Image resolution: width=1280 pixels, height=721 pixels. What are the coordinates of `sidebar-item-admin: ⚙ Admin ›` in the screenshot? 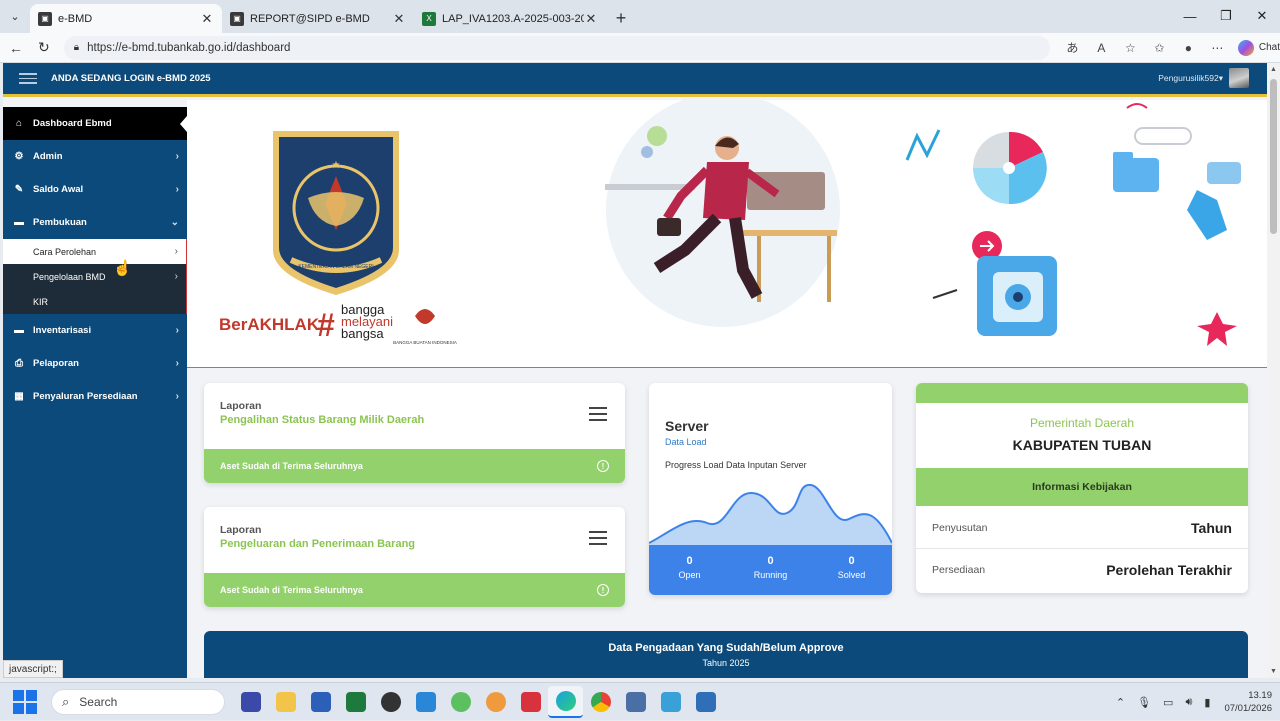 It's located at (95, 156).